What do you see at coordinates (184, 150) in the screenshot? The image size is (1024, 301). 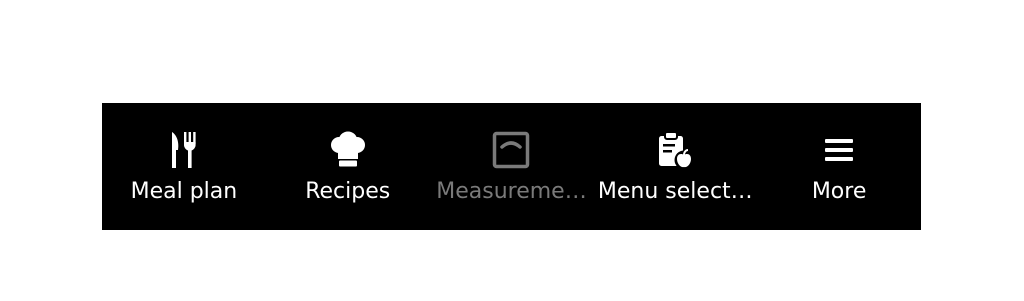 I see `fork-knife-icon` at bounding box center [184, 150].